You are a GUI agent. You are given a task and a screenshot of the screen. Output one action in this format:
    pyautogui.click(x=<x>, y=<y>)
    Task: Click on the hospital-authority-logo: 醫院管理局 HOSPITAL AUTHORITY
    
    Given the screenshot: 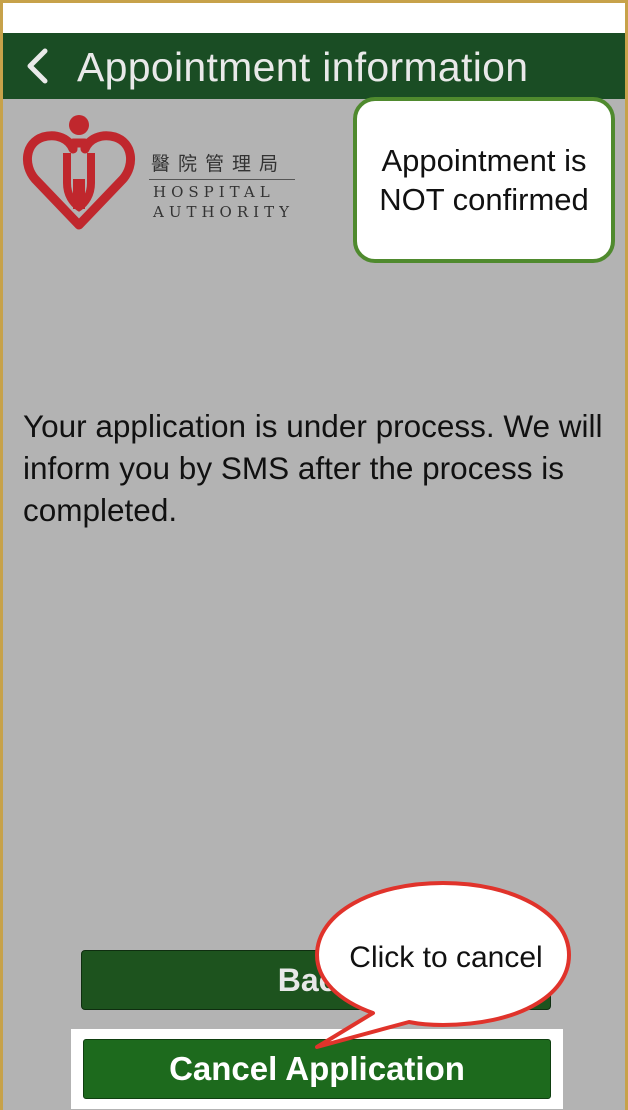 What is the action you would take?
    pyautogui.click(x=166, y=172)
    